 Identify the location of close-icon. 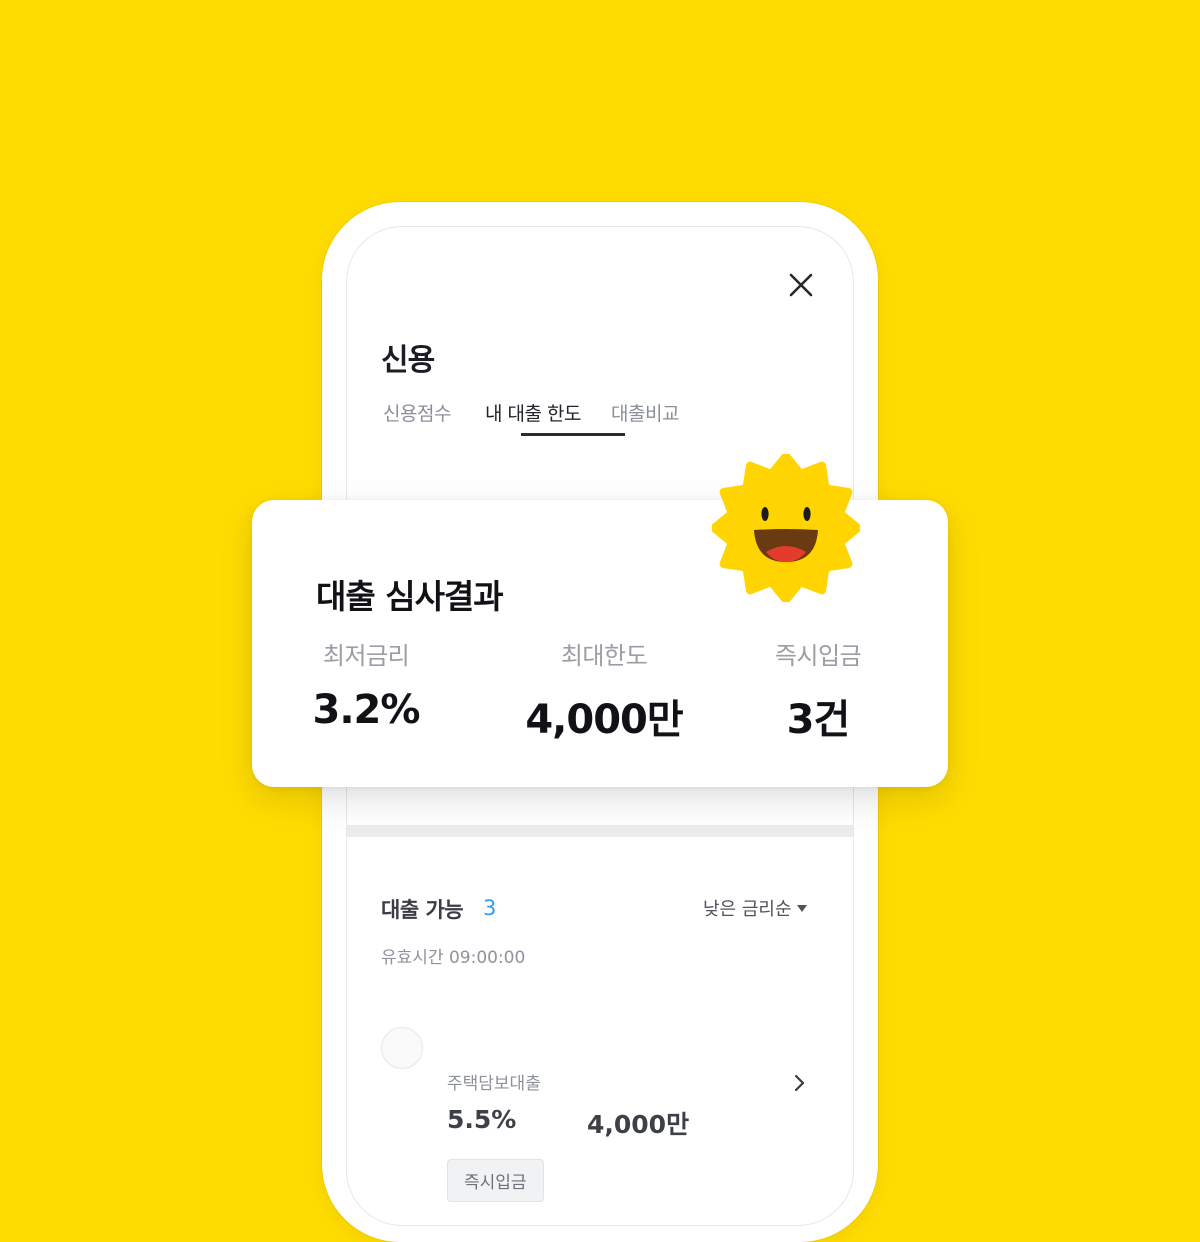
(801, 285).